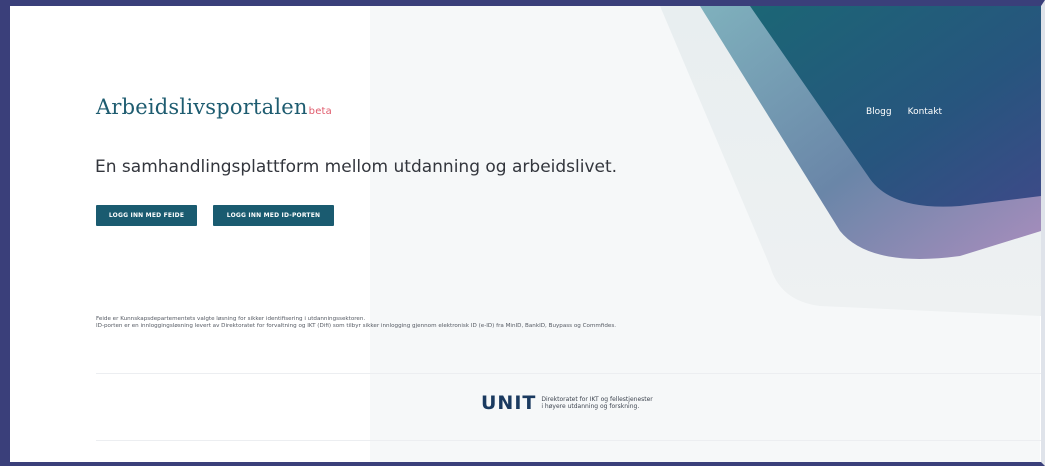  Describe the element at coordinates (925, 112) in the screenshot. I see `nav-link-kontakt: Kontakt` at that location.